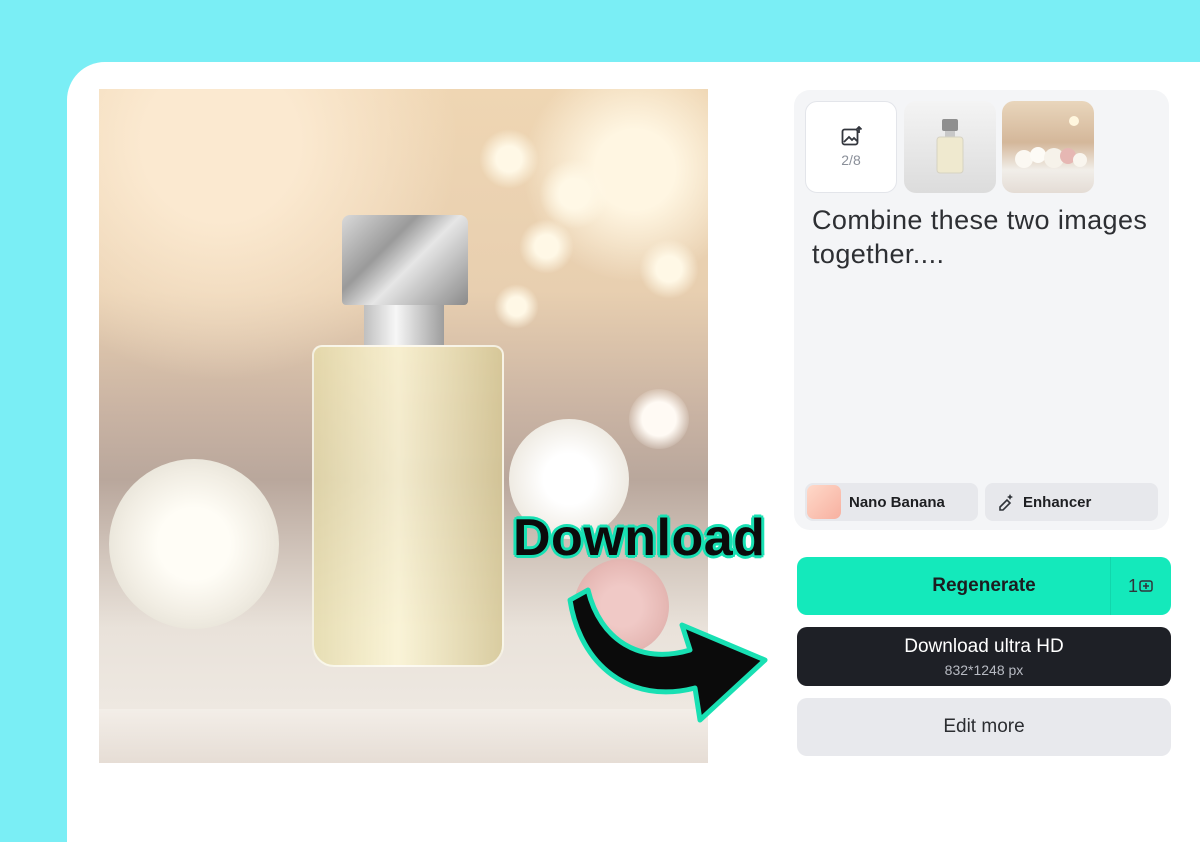 The height and width of the screenshot is (842, 1200). I want to click on perfume-neck, so click(404, 325).